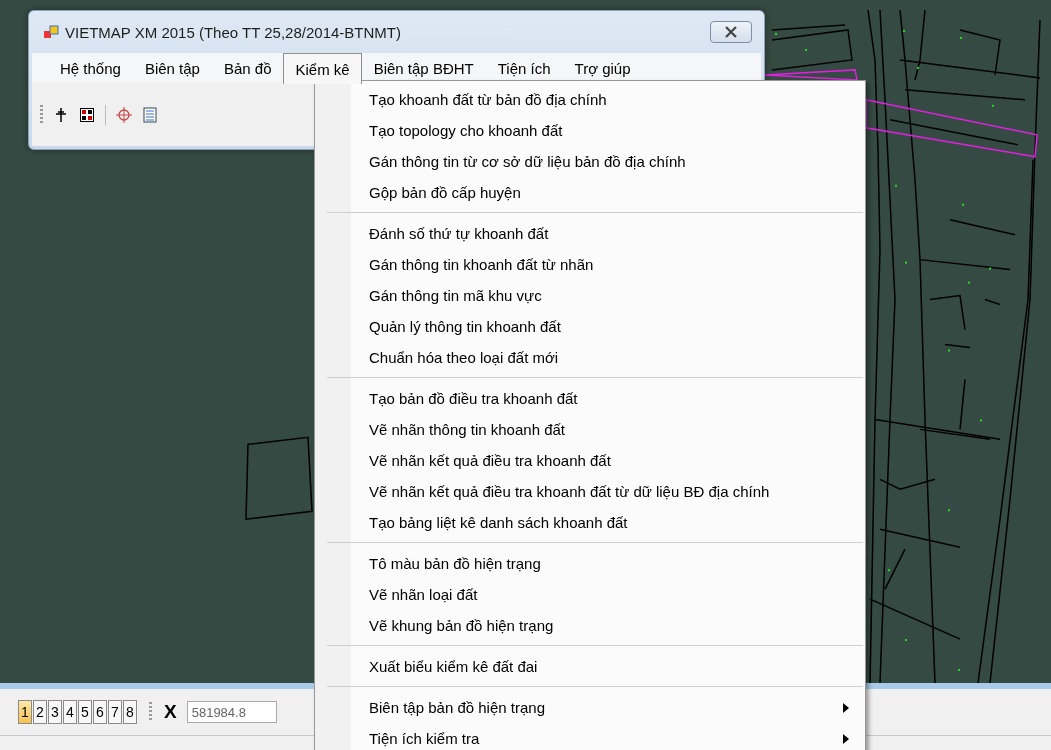  What do you see at coordinates (170, 712) in the screenshot?
I see `x-coordinate-label: X` at bounding box center [170, 712].